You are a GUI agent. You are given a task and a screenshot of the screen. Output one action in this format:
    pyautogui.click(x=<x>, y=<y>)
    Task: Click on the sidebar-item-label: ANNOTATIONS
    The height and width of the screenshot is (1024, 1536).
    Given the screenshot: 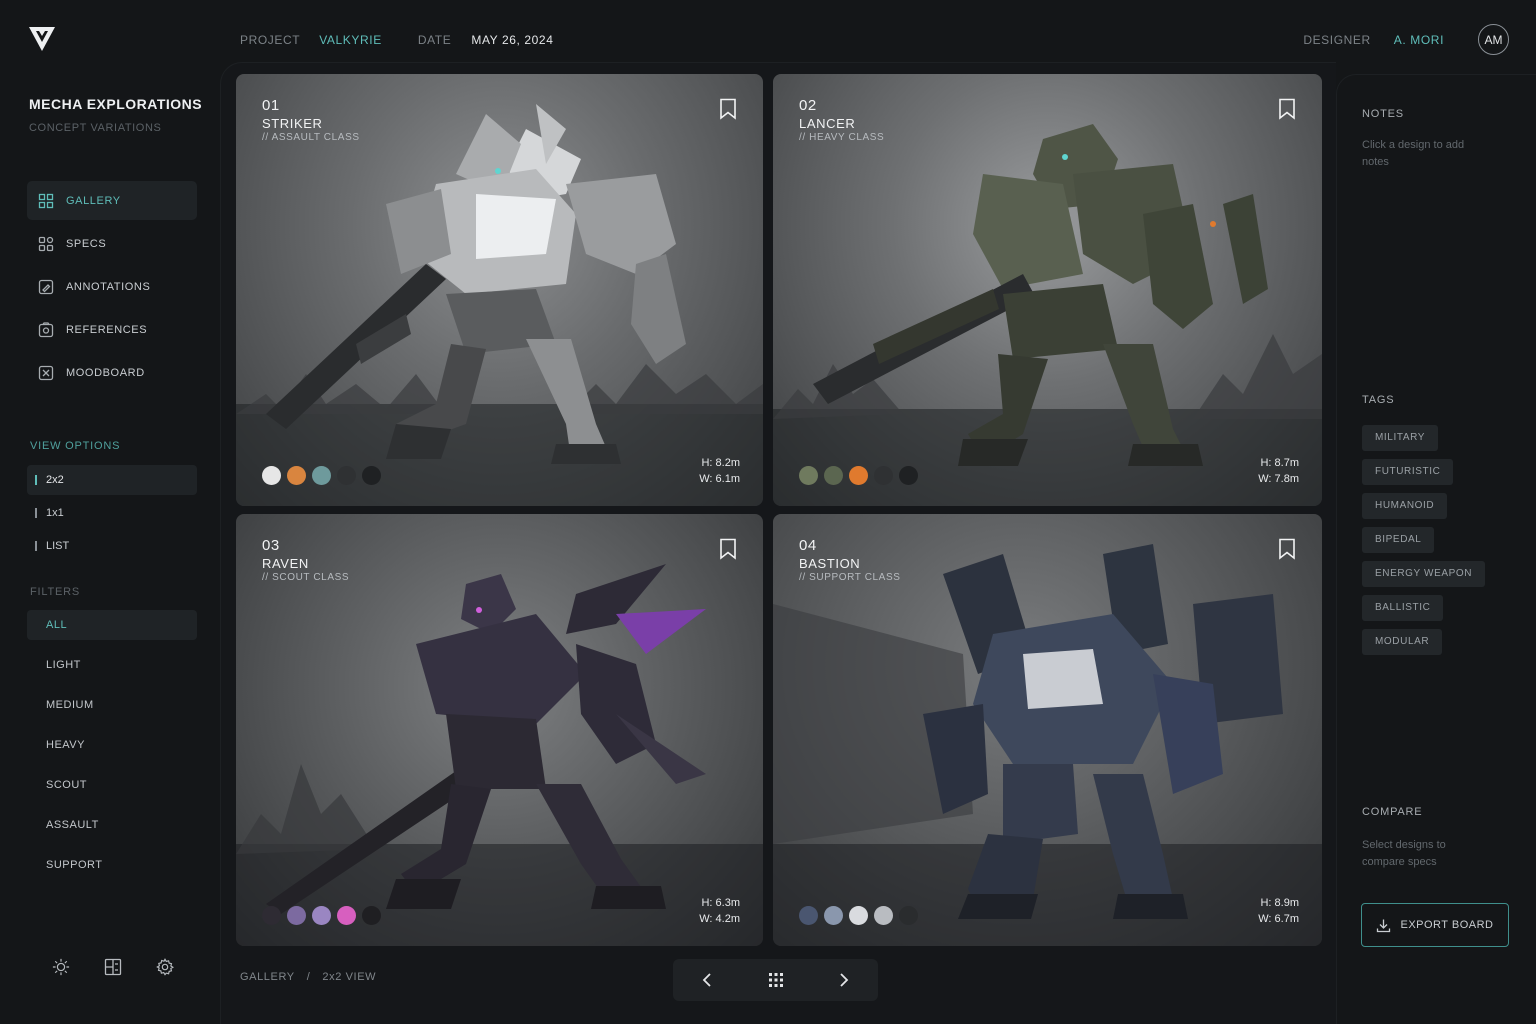 What is the action you would take?
    pyautogui.click(x=108, y=286)
    